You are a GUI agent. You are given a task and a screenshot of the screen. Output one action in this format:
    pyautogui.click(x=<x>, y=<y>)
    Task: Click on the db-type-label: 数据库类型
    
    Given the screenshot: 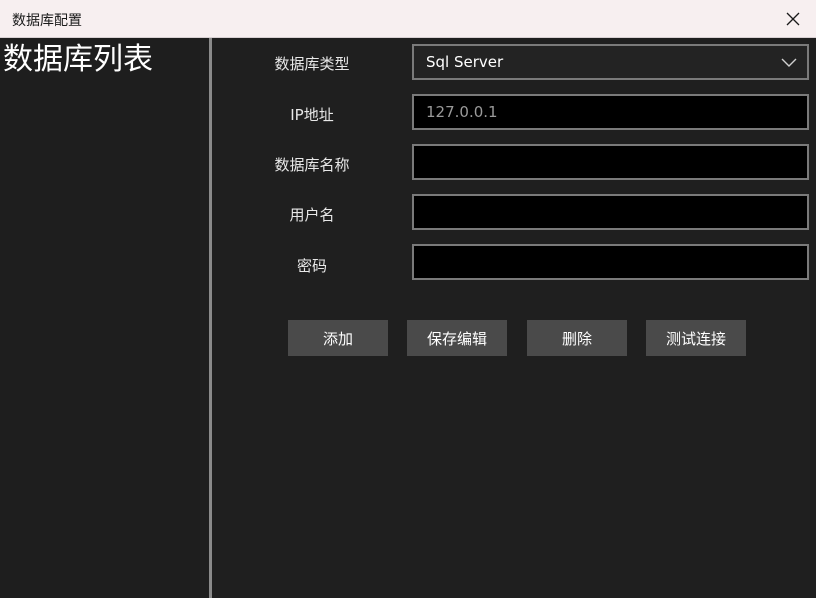 What is the action you would take?
    pyautogui.click(x=312, y=64)
    